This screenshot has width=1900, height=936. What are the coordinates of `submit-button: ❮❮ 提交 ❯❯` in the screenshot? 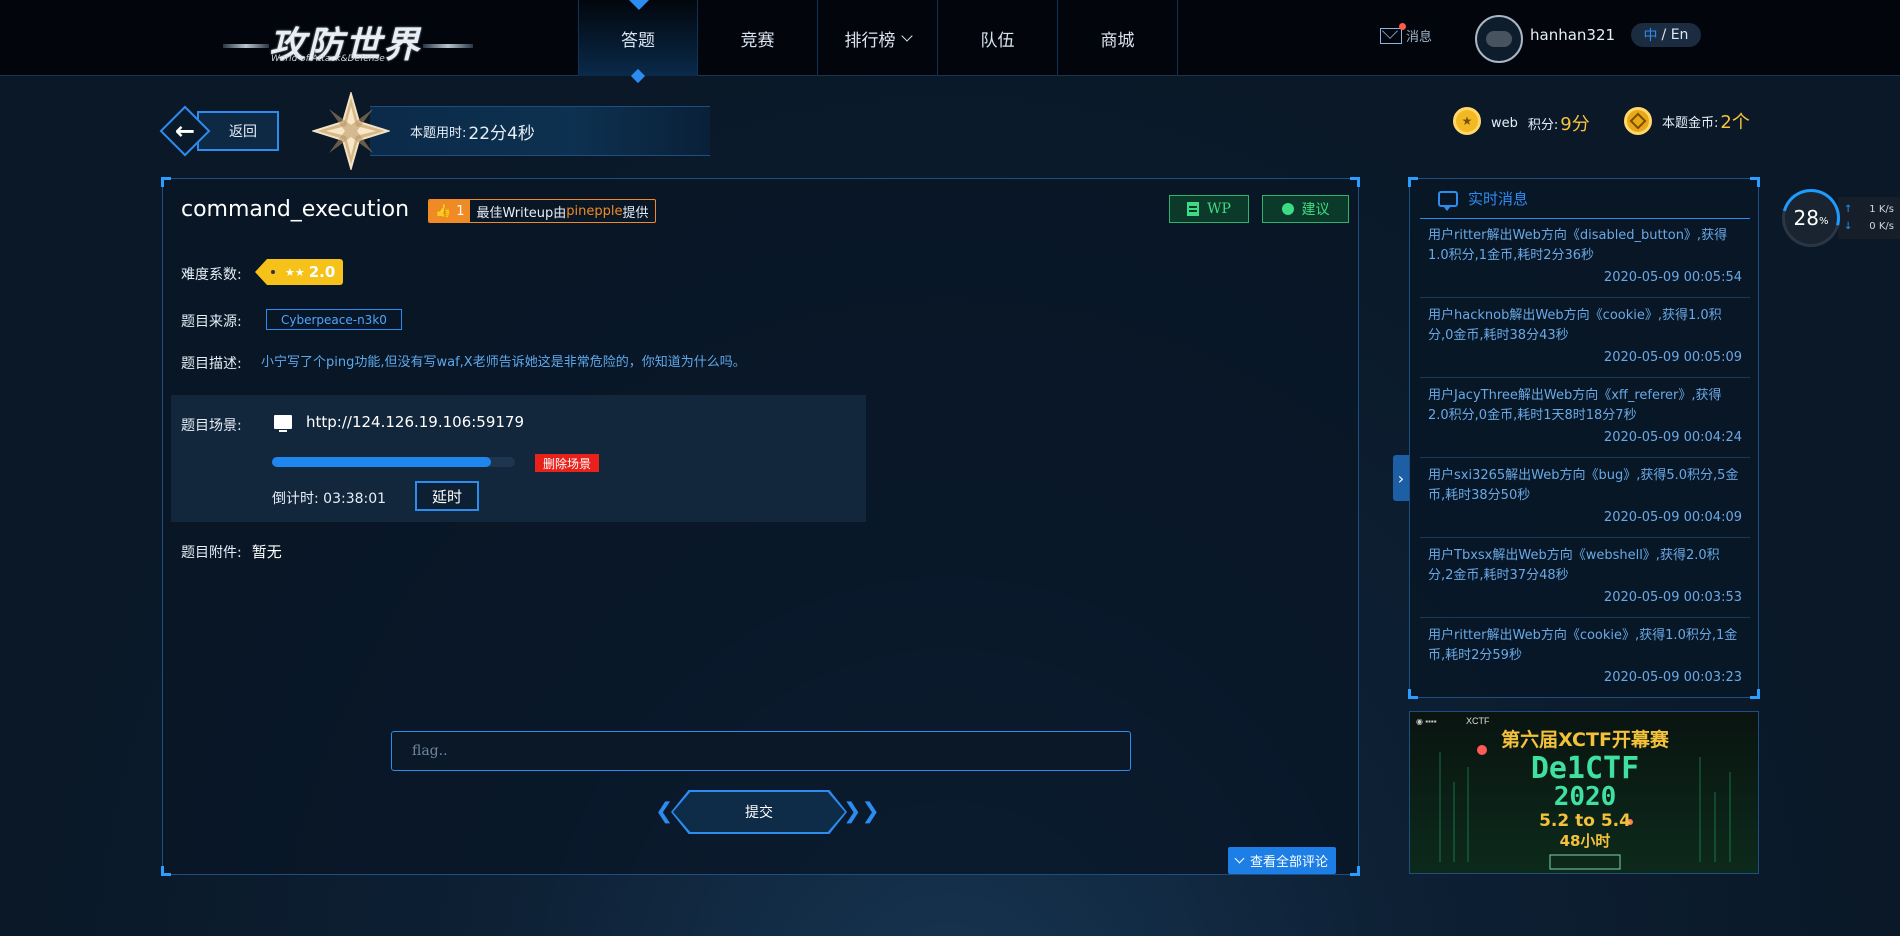 It's located at (767, 812).